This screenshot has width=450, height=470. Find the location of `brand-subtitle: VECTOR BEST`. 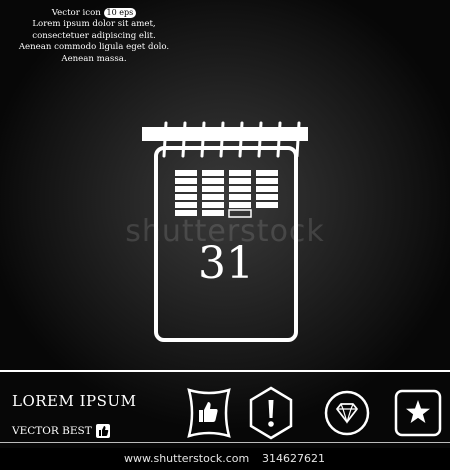

brand-subtitle: VECTOR BEST is located at coordinates (61, 431).